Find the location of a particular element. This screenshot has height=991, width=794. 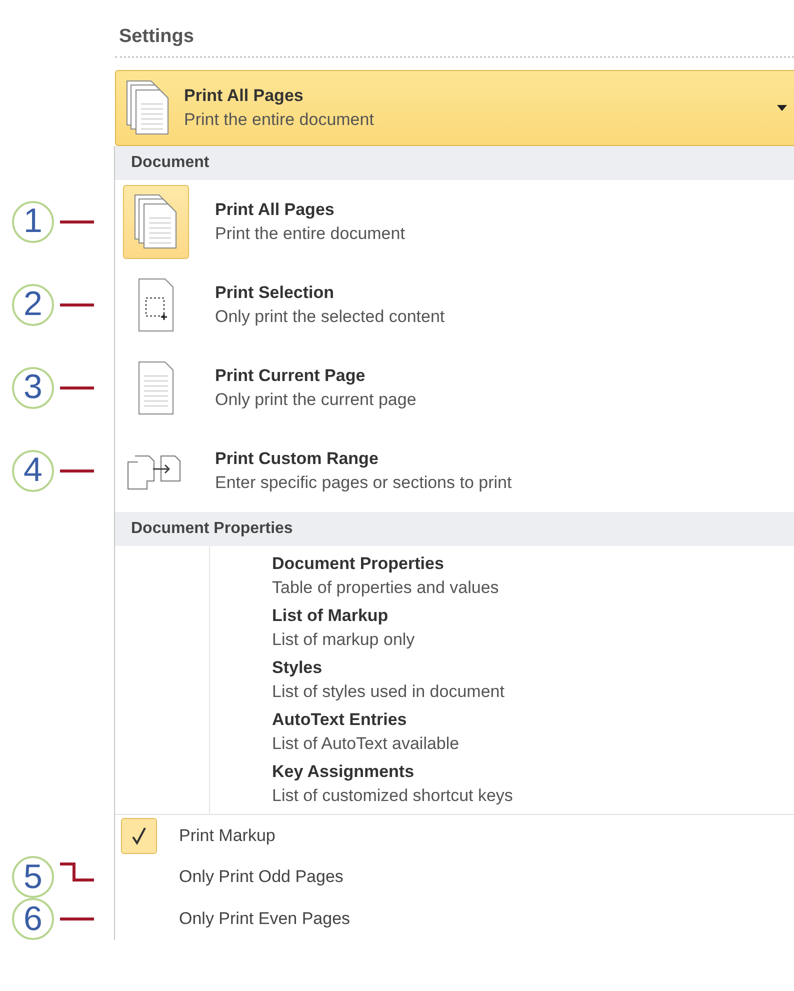

group-header: Document is located at coordinates (454, 163).